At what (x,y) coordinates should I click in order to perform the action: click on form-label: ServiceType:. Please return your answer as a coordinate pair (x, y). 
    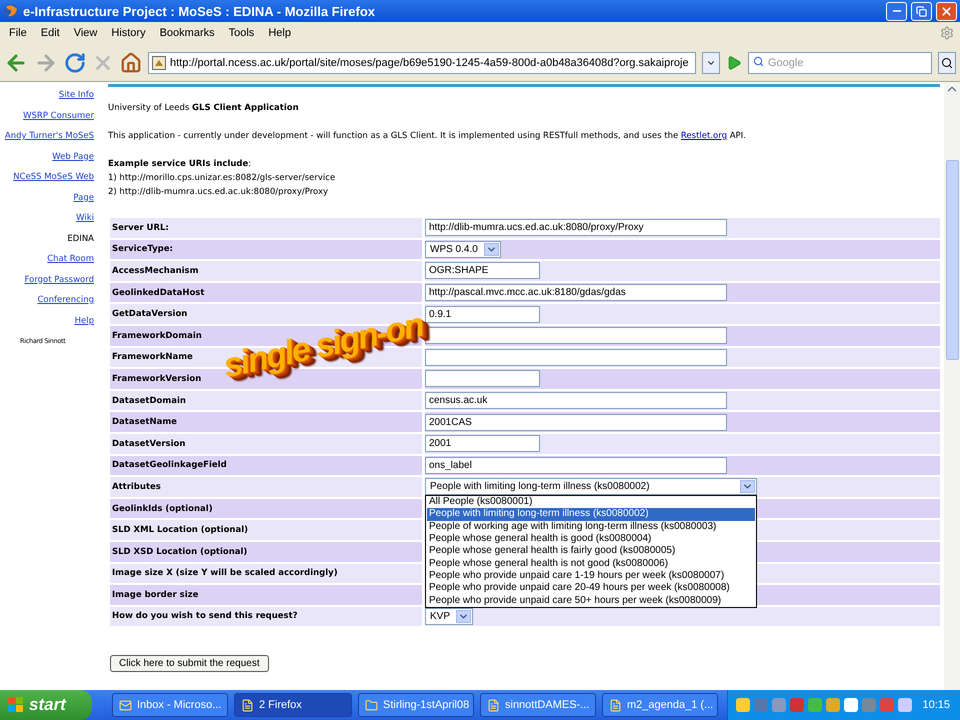
    Looking at the image, I should click on (266, 250).